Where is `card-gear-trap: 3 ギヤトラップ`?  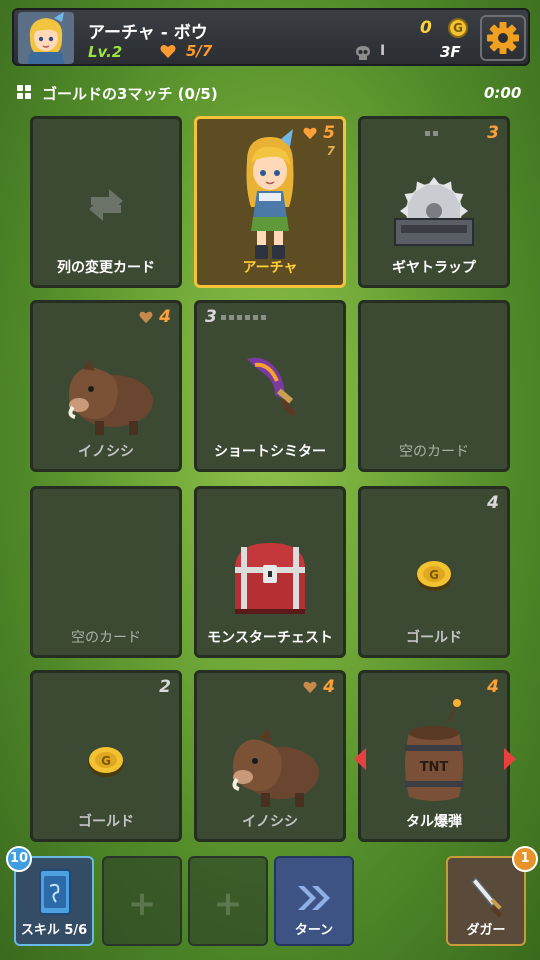 card-gear-trap: 3 ギヤトラップ is located at coordinates (434, 202).